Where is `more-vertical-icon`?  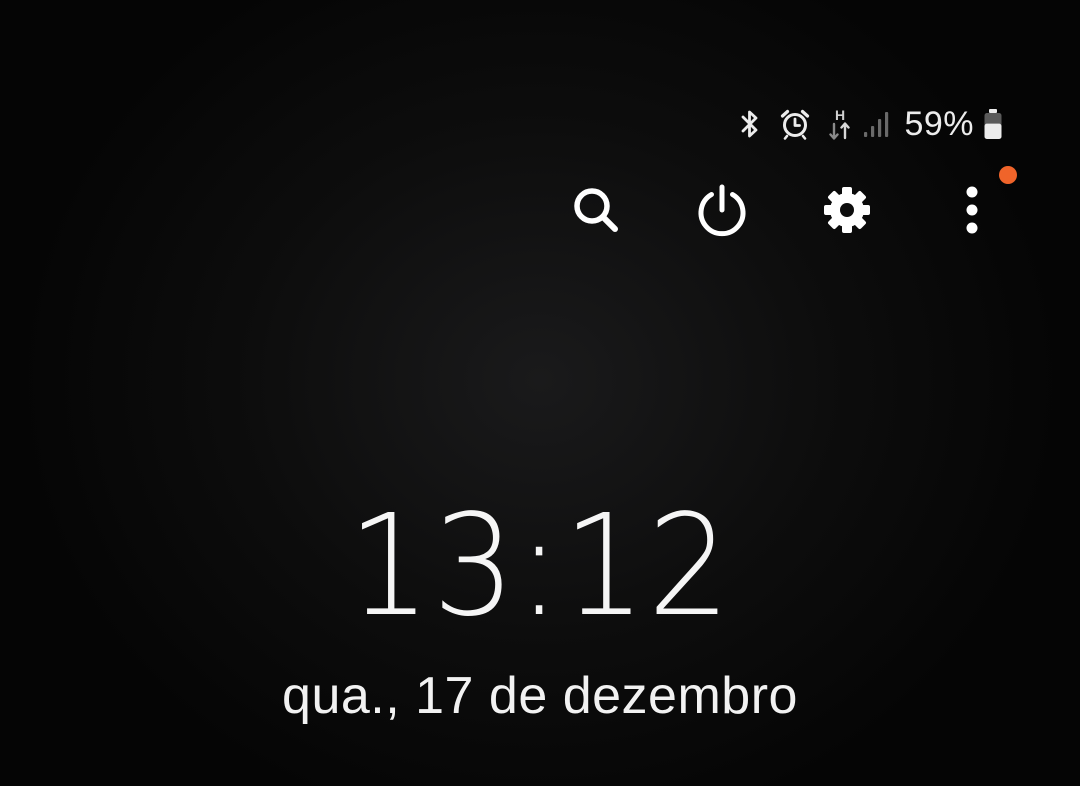
more-vertical-icon is located at coordinates (972, 212).